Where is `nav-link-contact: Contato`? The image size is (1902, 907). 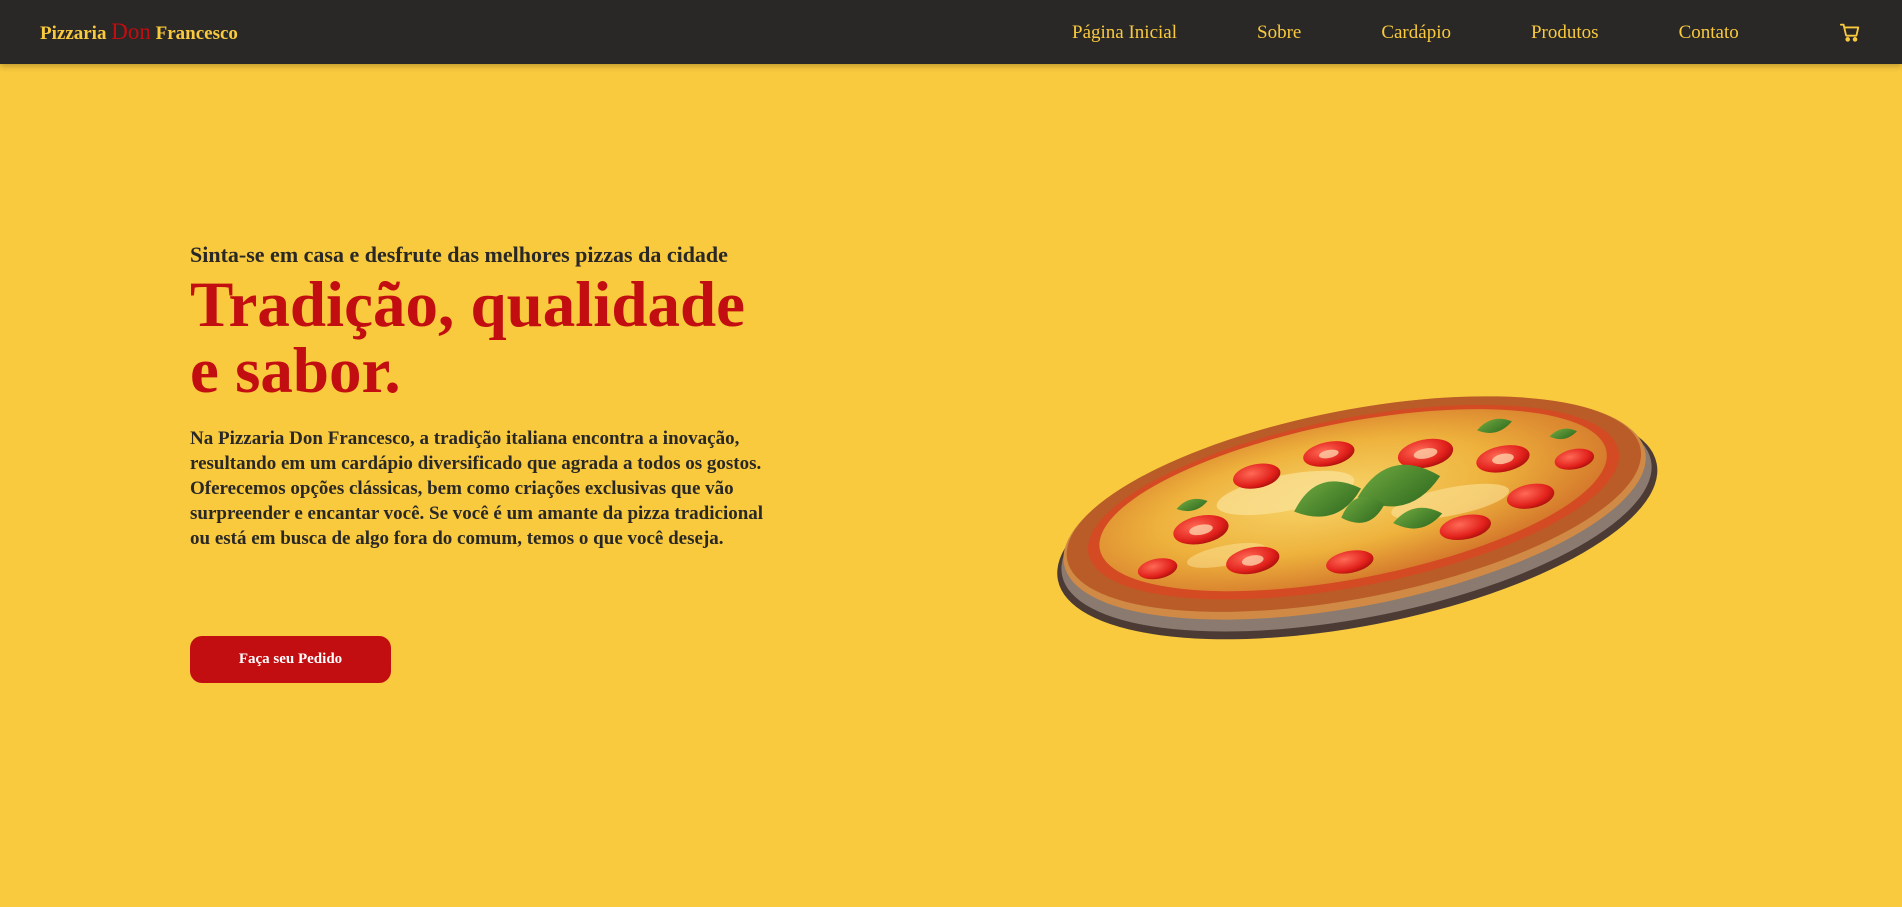 nav-link-contact: Contato is located at coordinates (1709, 33).